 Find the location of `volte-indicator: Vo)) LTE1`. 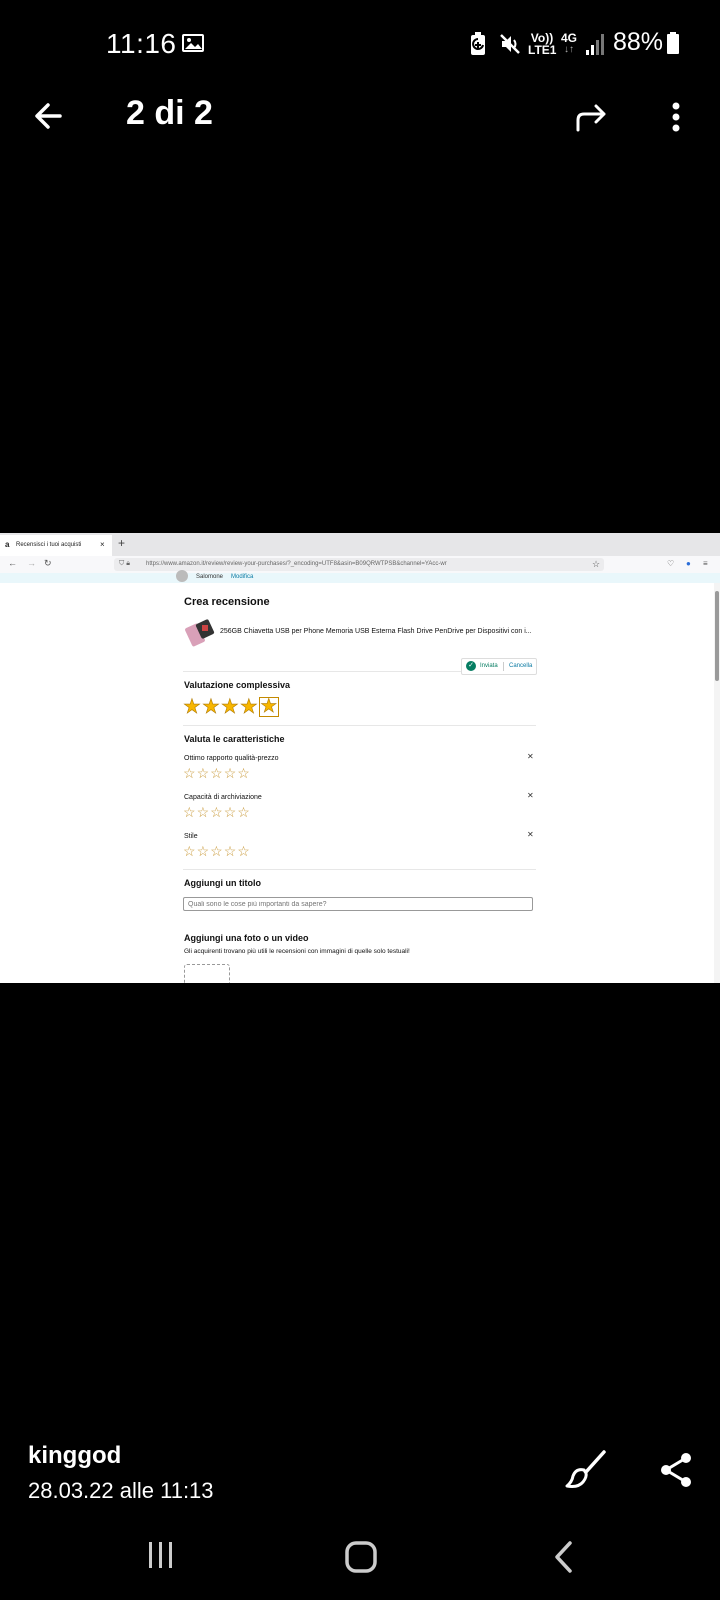

volte-indicator: Vo)) LTE1 is located at coordinates (542, 44).